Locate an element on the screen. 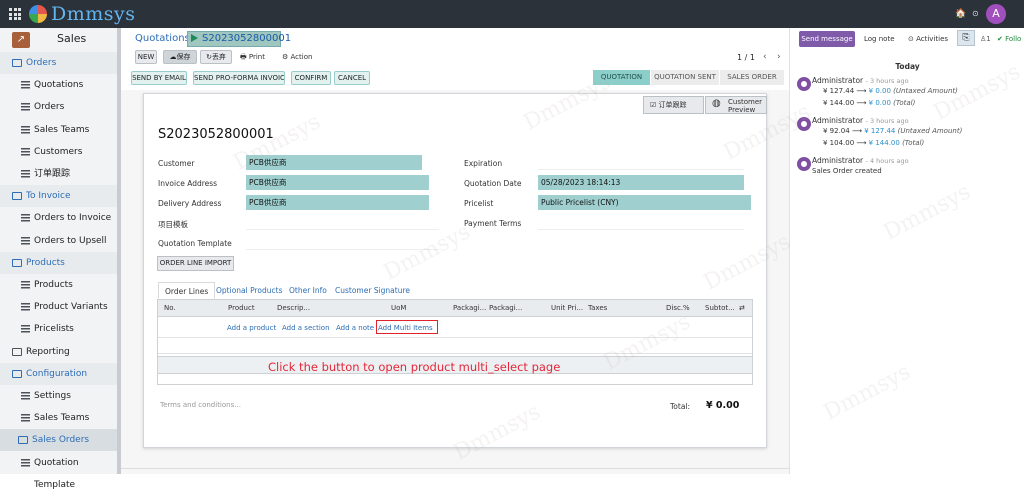 Image resolution: width=1024 pixels, height=496 pixels. send-message-button: Send message is located at coordinates (827, 39).